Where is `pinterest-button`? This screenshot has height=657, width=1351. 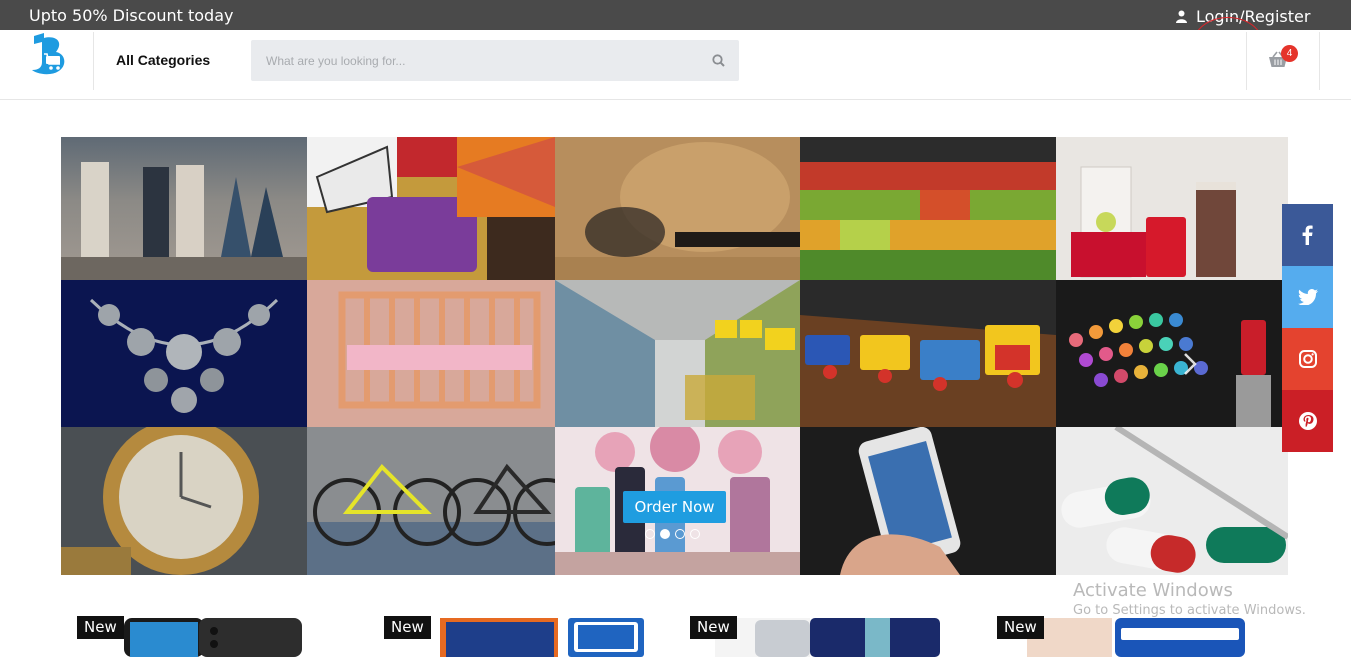
pinterest-button is located at coordinates (1307, 421).